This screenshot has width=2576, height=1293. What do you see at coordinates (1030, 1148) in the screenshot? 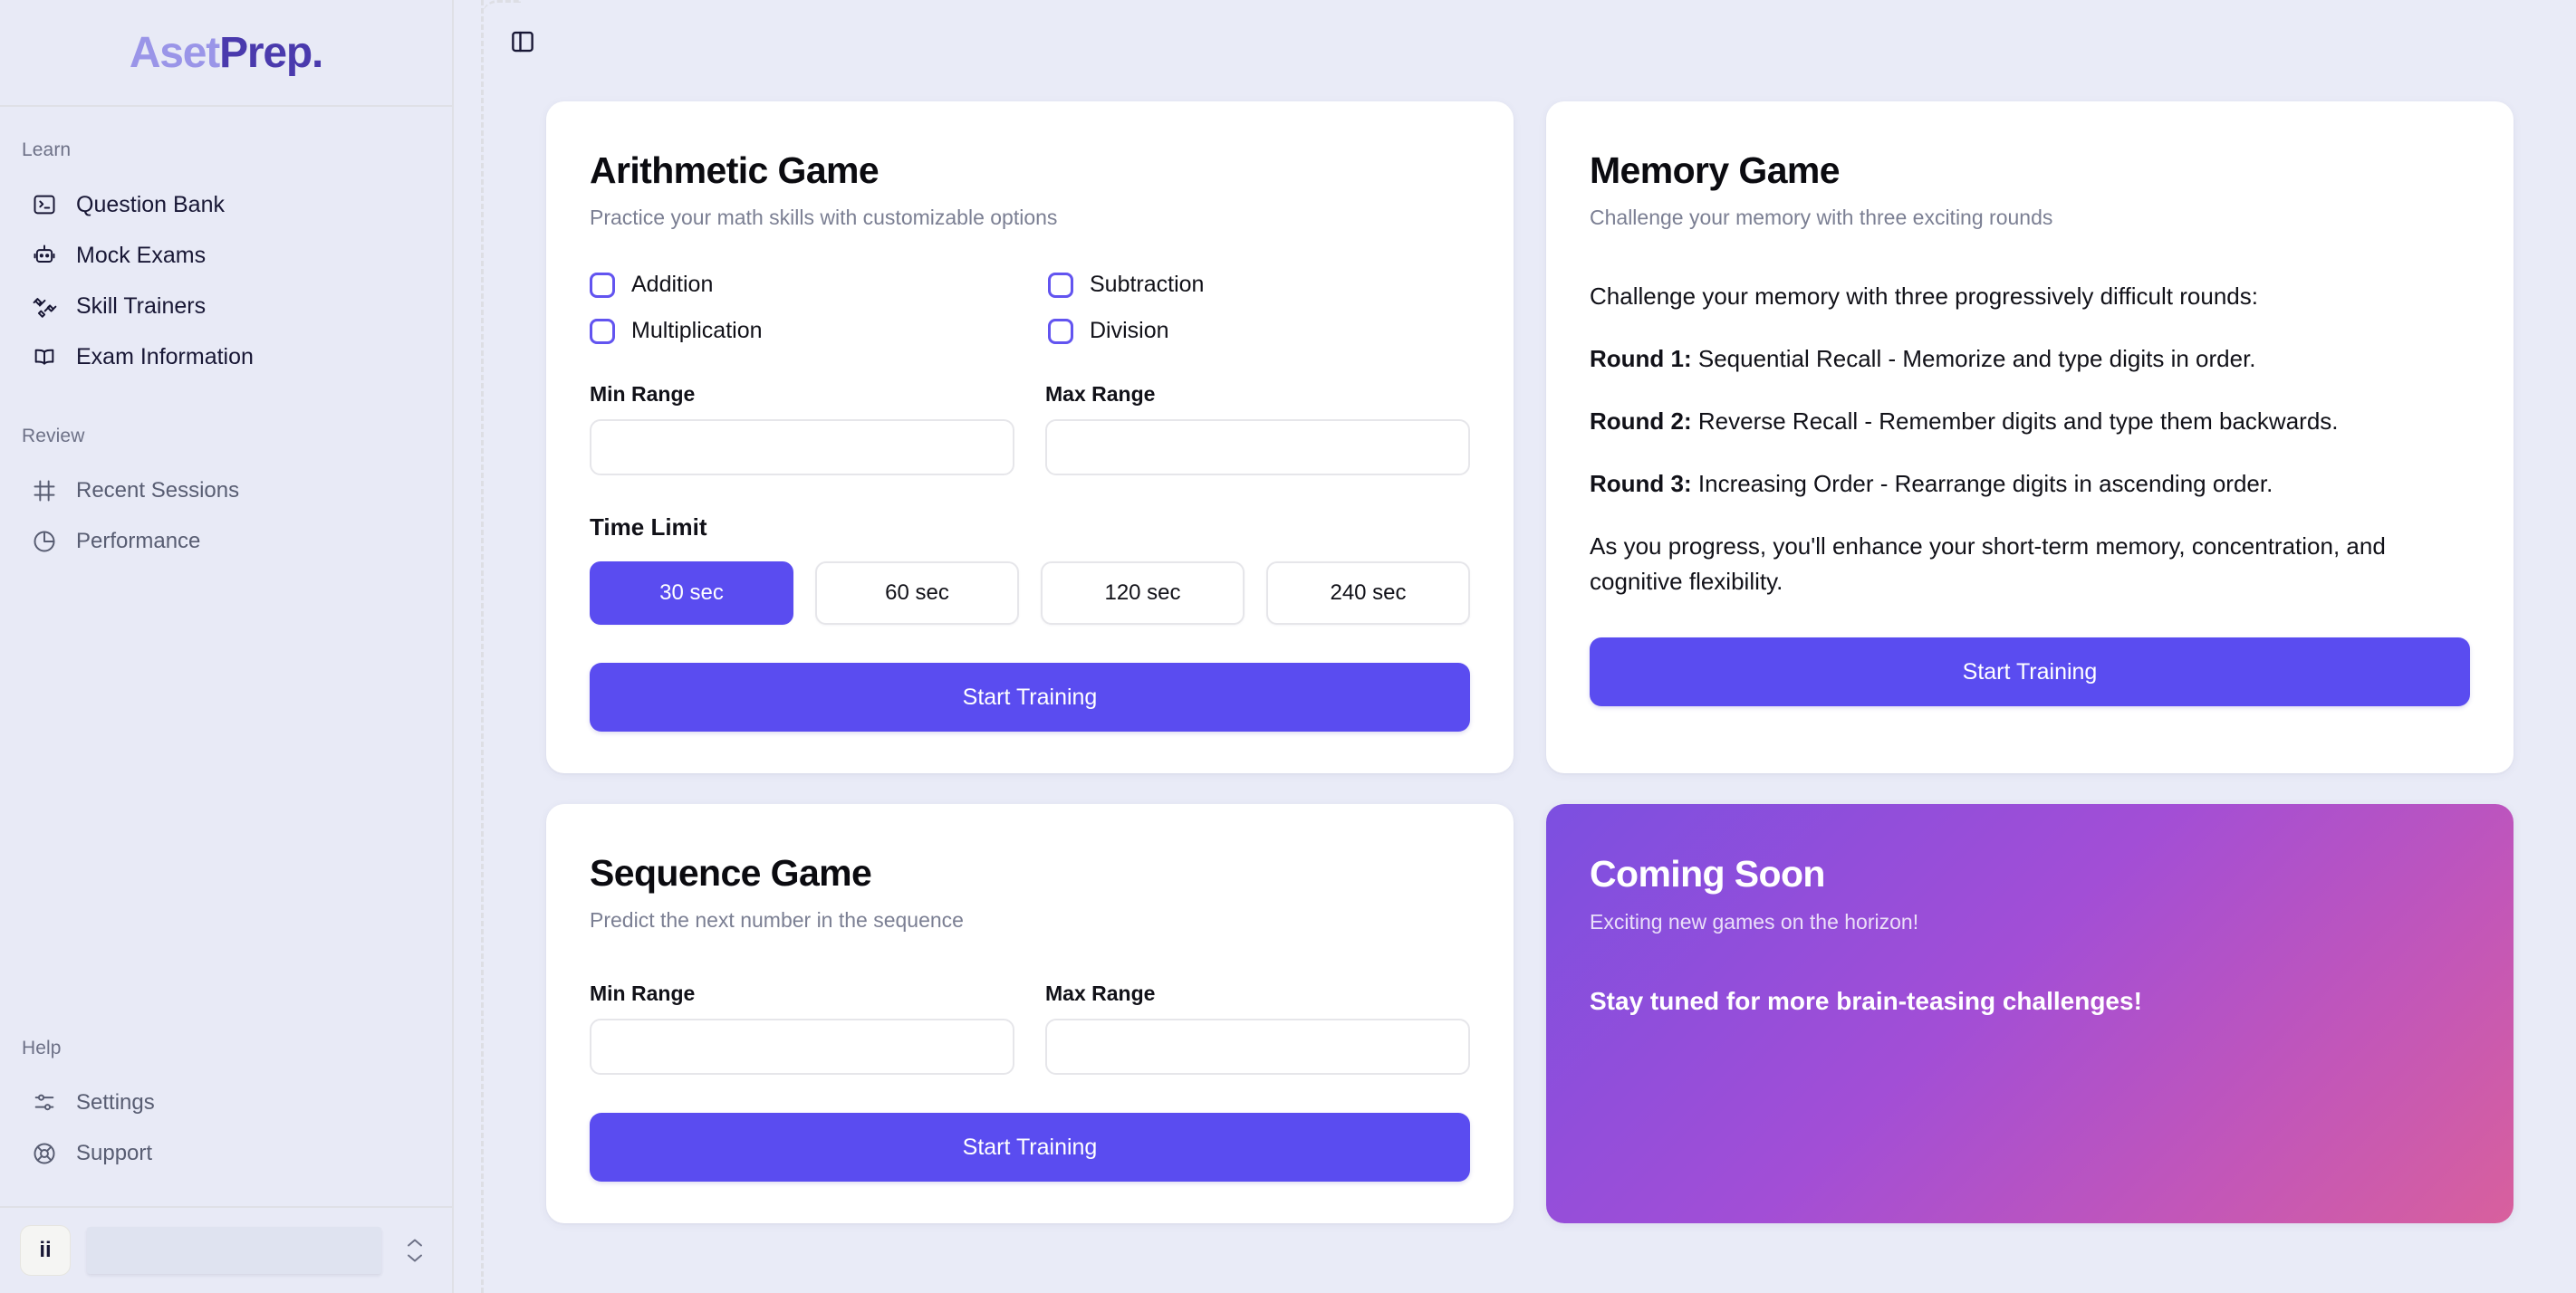
I see `sequence-start-training-button: Start Training` at bounding box center [1030, 1148].